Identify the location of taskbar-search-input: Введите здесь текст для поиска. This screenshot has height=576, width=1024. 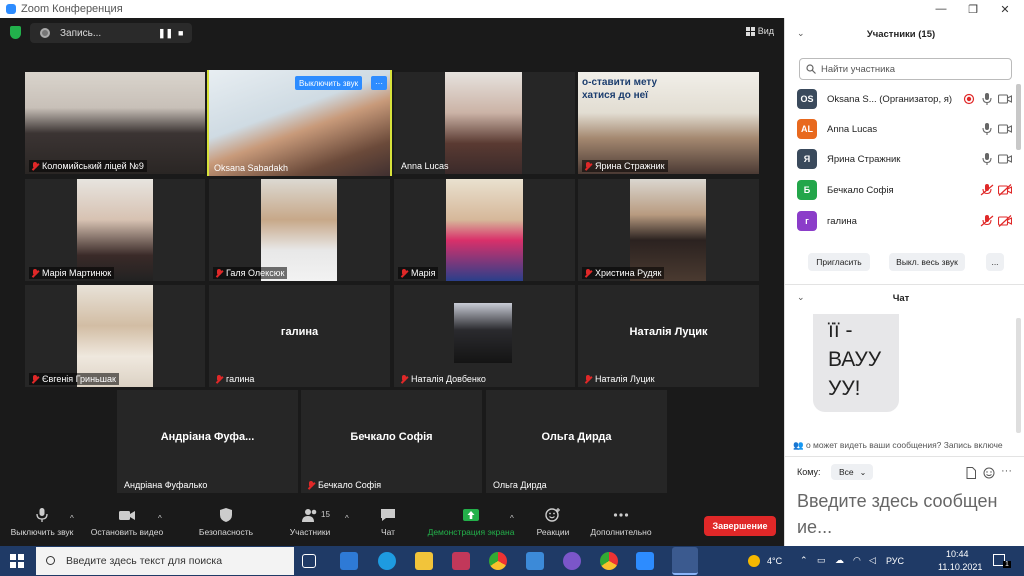
(165, 561).